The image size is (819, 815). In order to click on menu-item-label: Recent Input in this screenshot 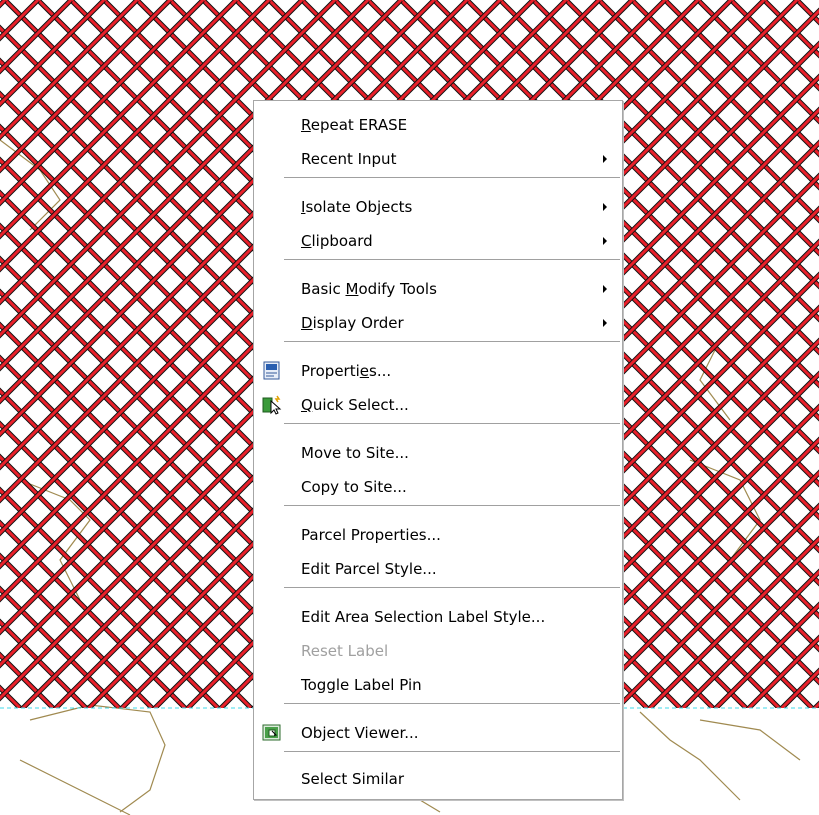, I will do `click(349, 159)`.